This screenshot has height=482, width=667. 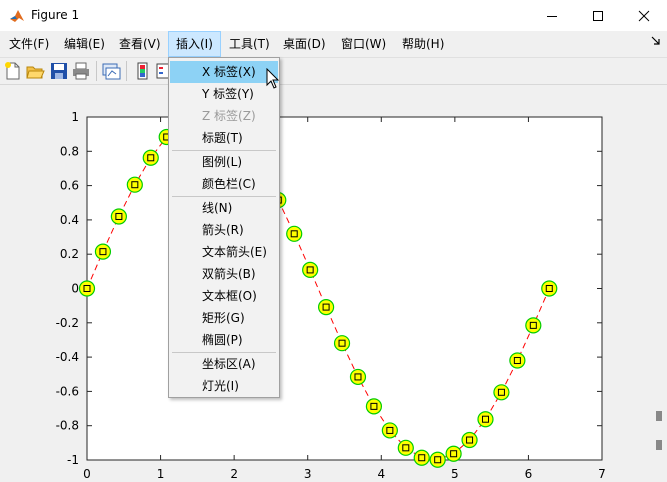 What do you see at coordinates (224, 318) in the screenshot?
I see `menu-item-rectangle: 矩形(G)` at bounding box center [224, 318].